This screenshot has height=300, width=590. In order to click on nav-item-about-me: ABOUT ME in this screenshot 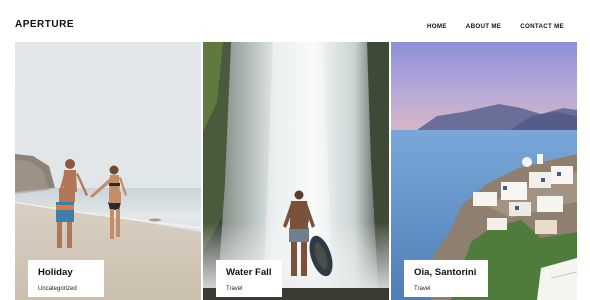, I will do `click(483, 27)`.